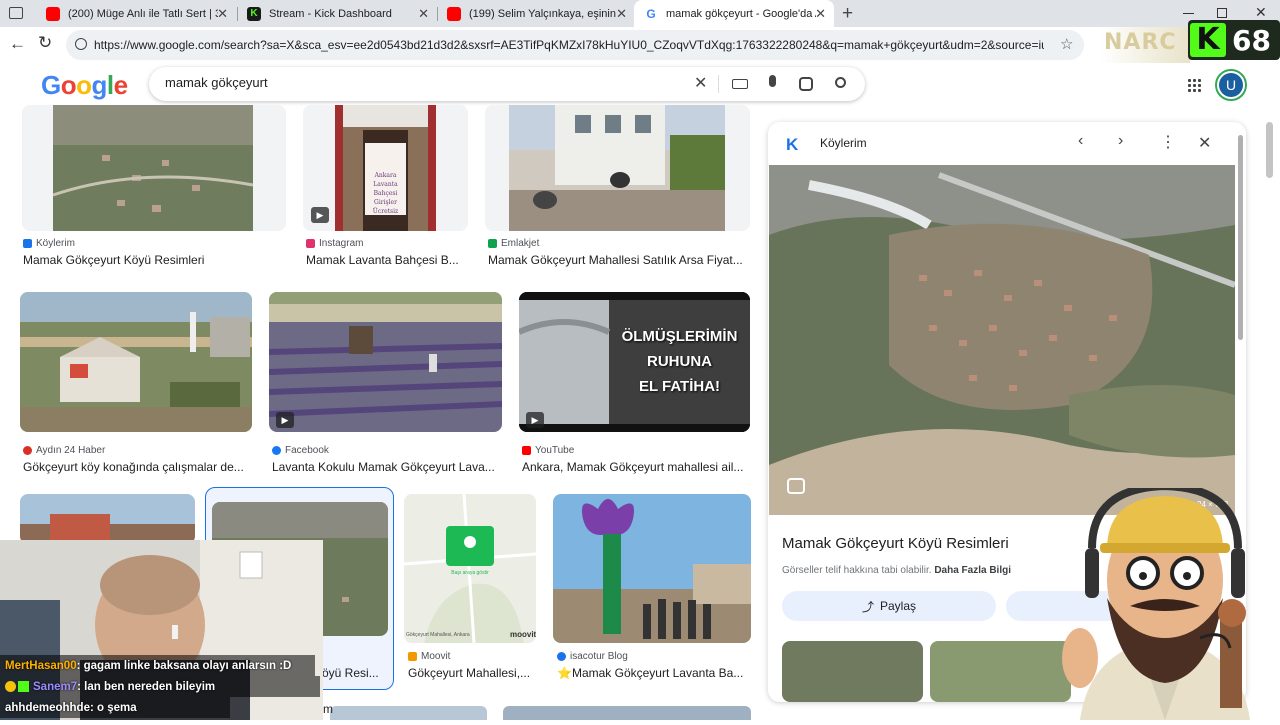 This screenshot has height=725, width=1280. What do you see at coordinates (10, 686) in the screenshot?
I see `subscriber-badge-icon` at bounding box center [10, 686].